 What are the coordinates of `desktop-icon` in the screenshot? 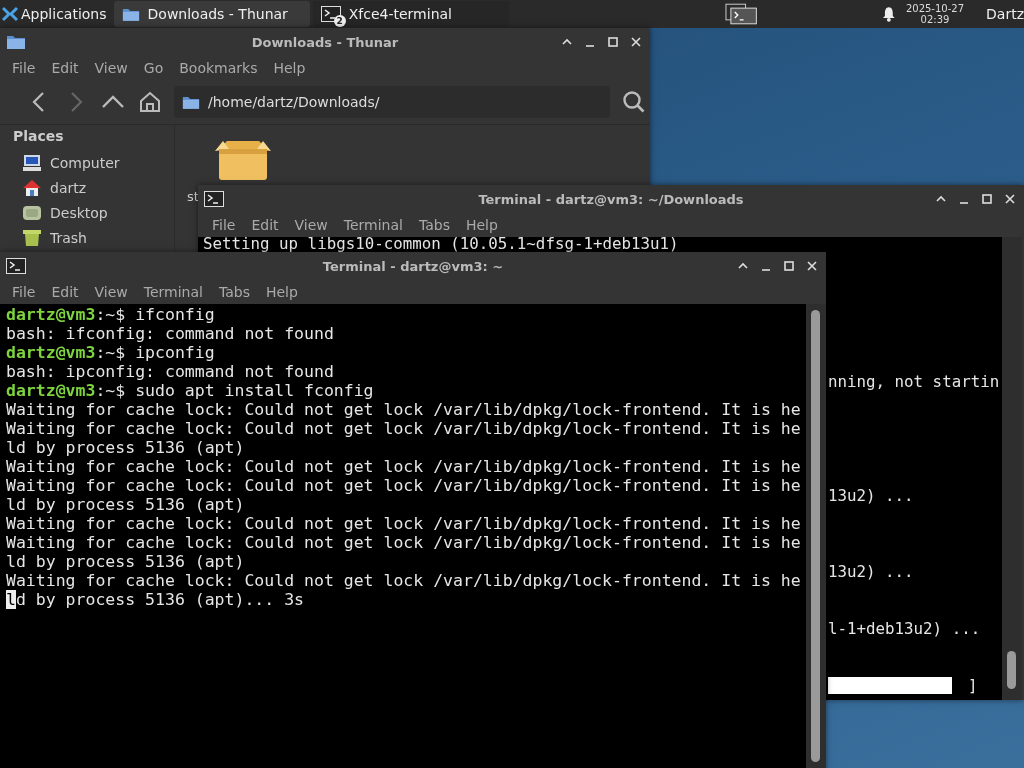 It's located at (32, 212).